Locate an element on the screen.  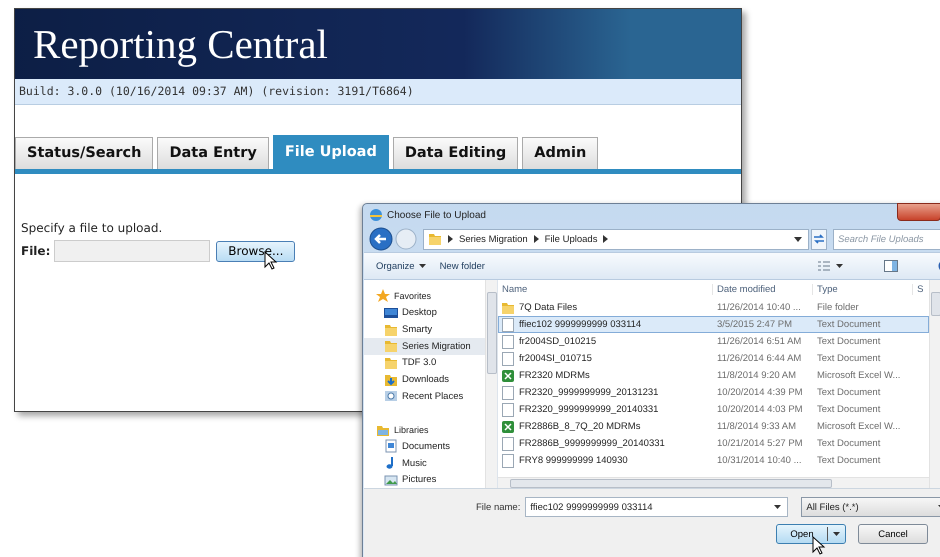
tab: Data Entry is located at coordinates (213, 153).